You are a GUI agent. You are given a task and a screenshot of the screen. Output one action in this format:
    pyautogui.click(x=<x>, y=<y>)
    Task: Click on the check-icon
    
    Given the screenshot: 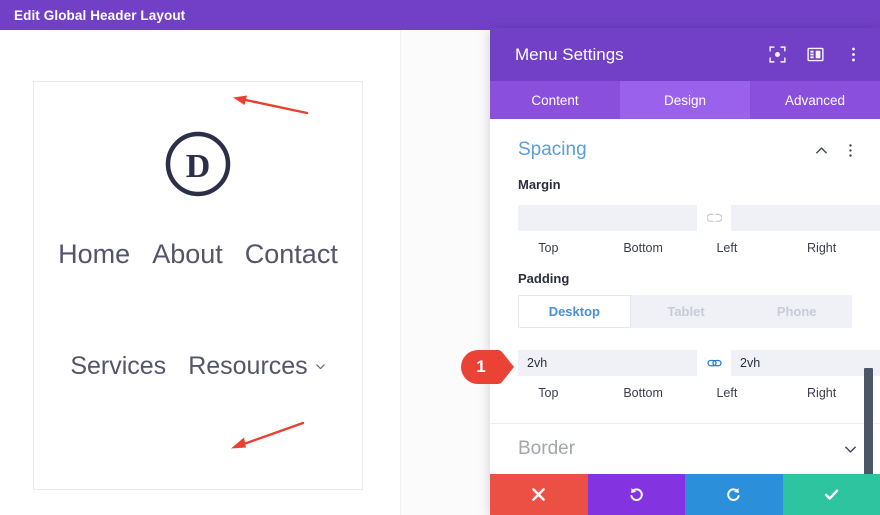 What is the action you would take?
    pyautogui.click(x=831, y=494)
    